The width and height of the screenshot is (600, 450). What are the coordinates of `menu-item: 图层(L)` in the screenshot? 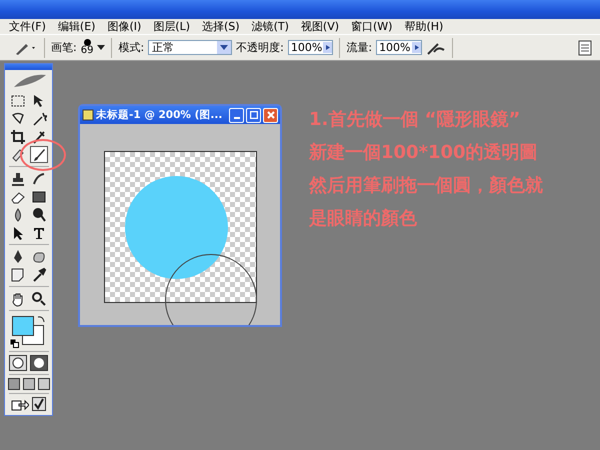 It's located at (171, 26).